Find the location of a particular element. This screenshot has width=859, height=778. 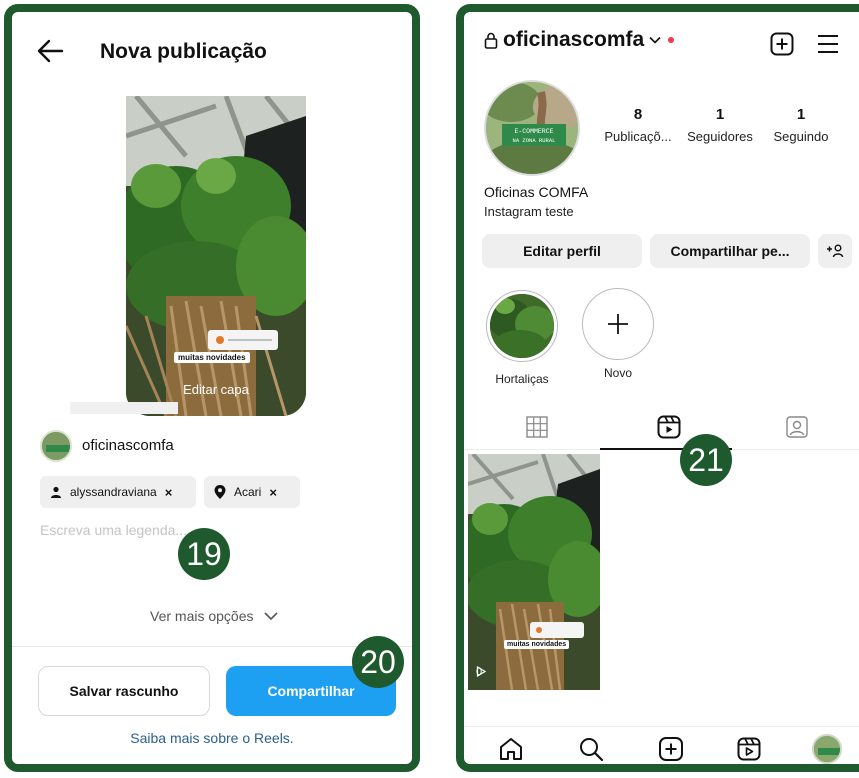

create-post-icon is located at coordinates (782, 44).